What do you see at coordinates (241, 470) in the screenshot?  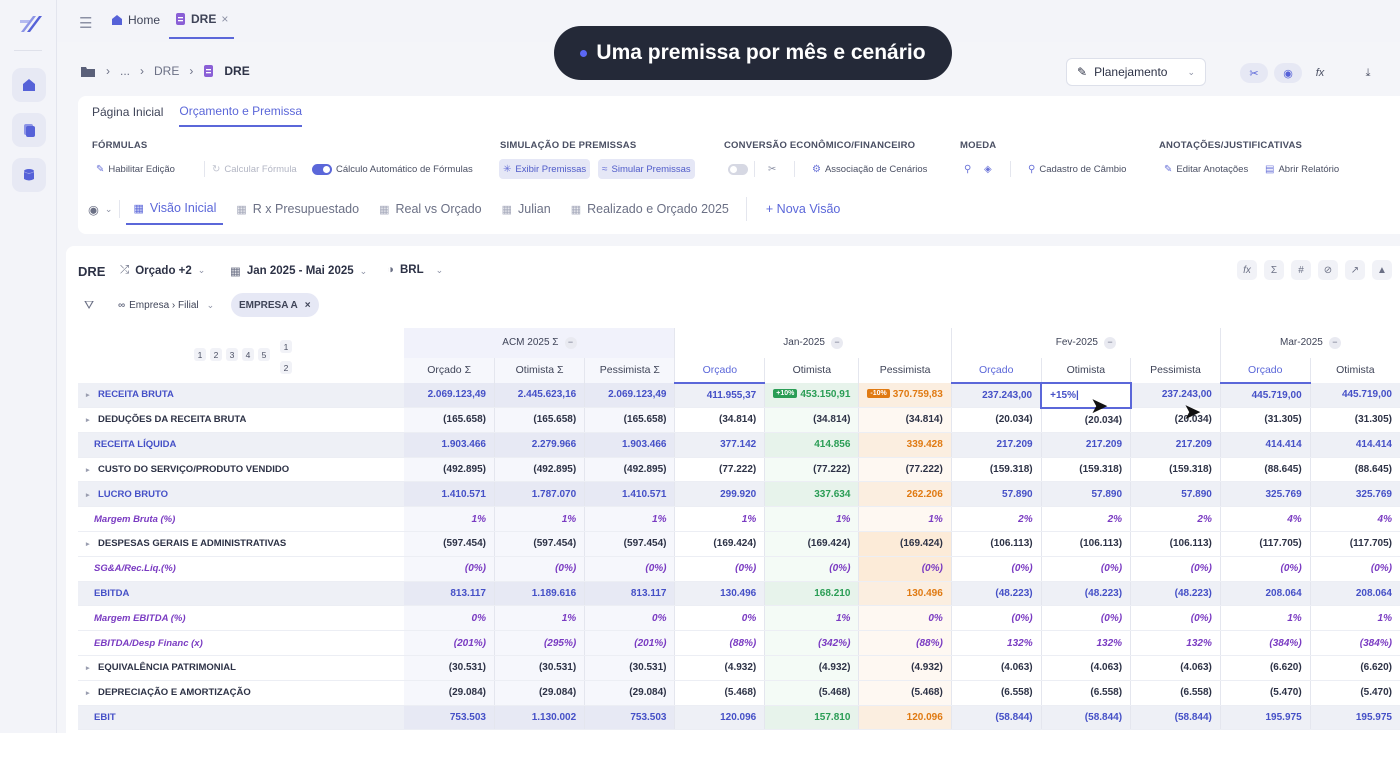 I see `row-label: ▸ CUSTO DO SERVIÇO/PRODUTO VENDIDO` at bounding box center [241, 470].